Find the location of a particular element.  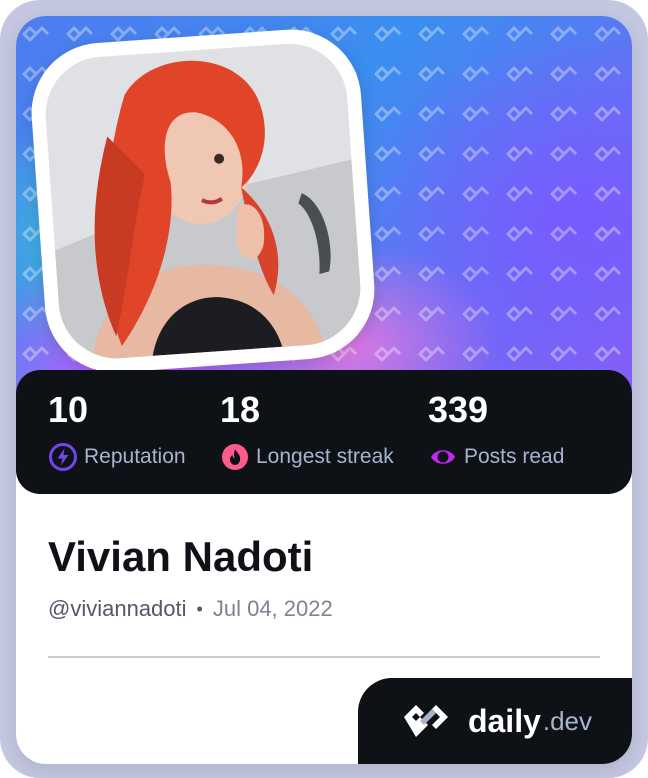

divider is located at coordinates (324, 657).